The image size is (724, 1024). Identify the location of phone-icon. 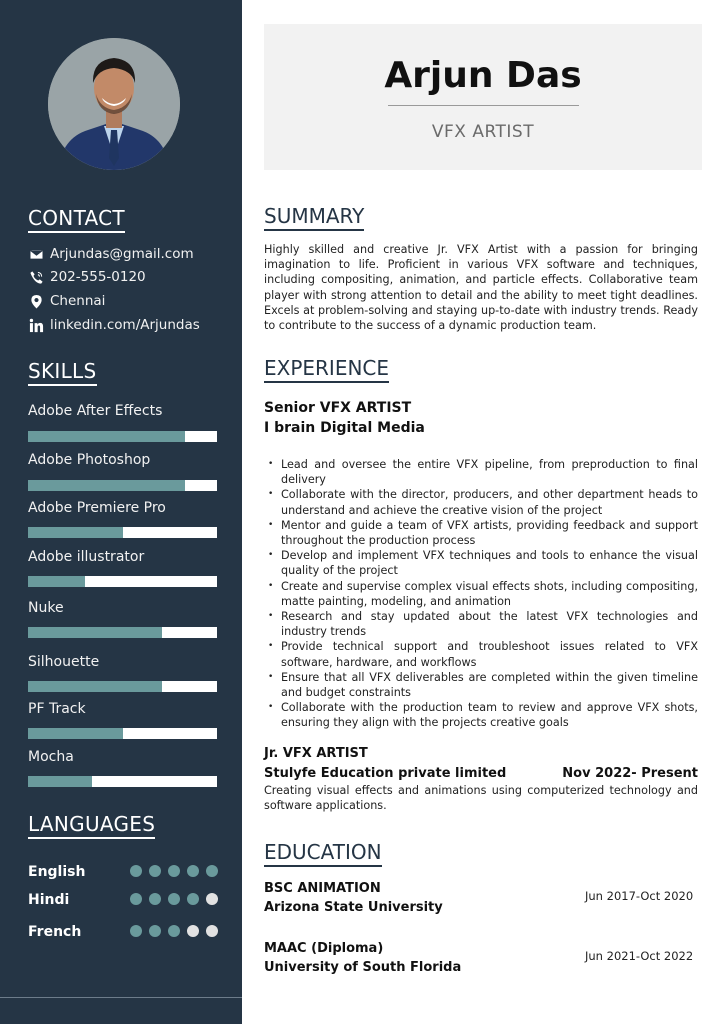
(36, 277).